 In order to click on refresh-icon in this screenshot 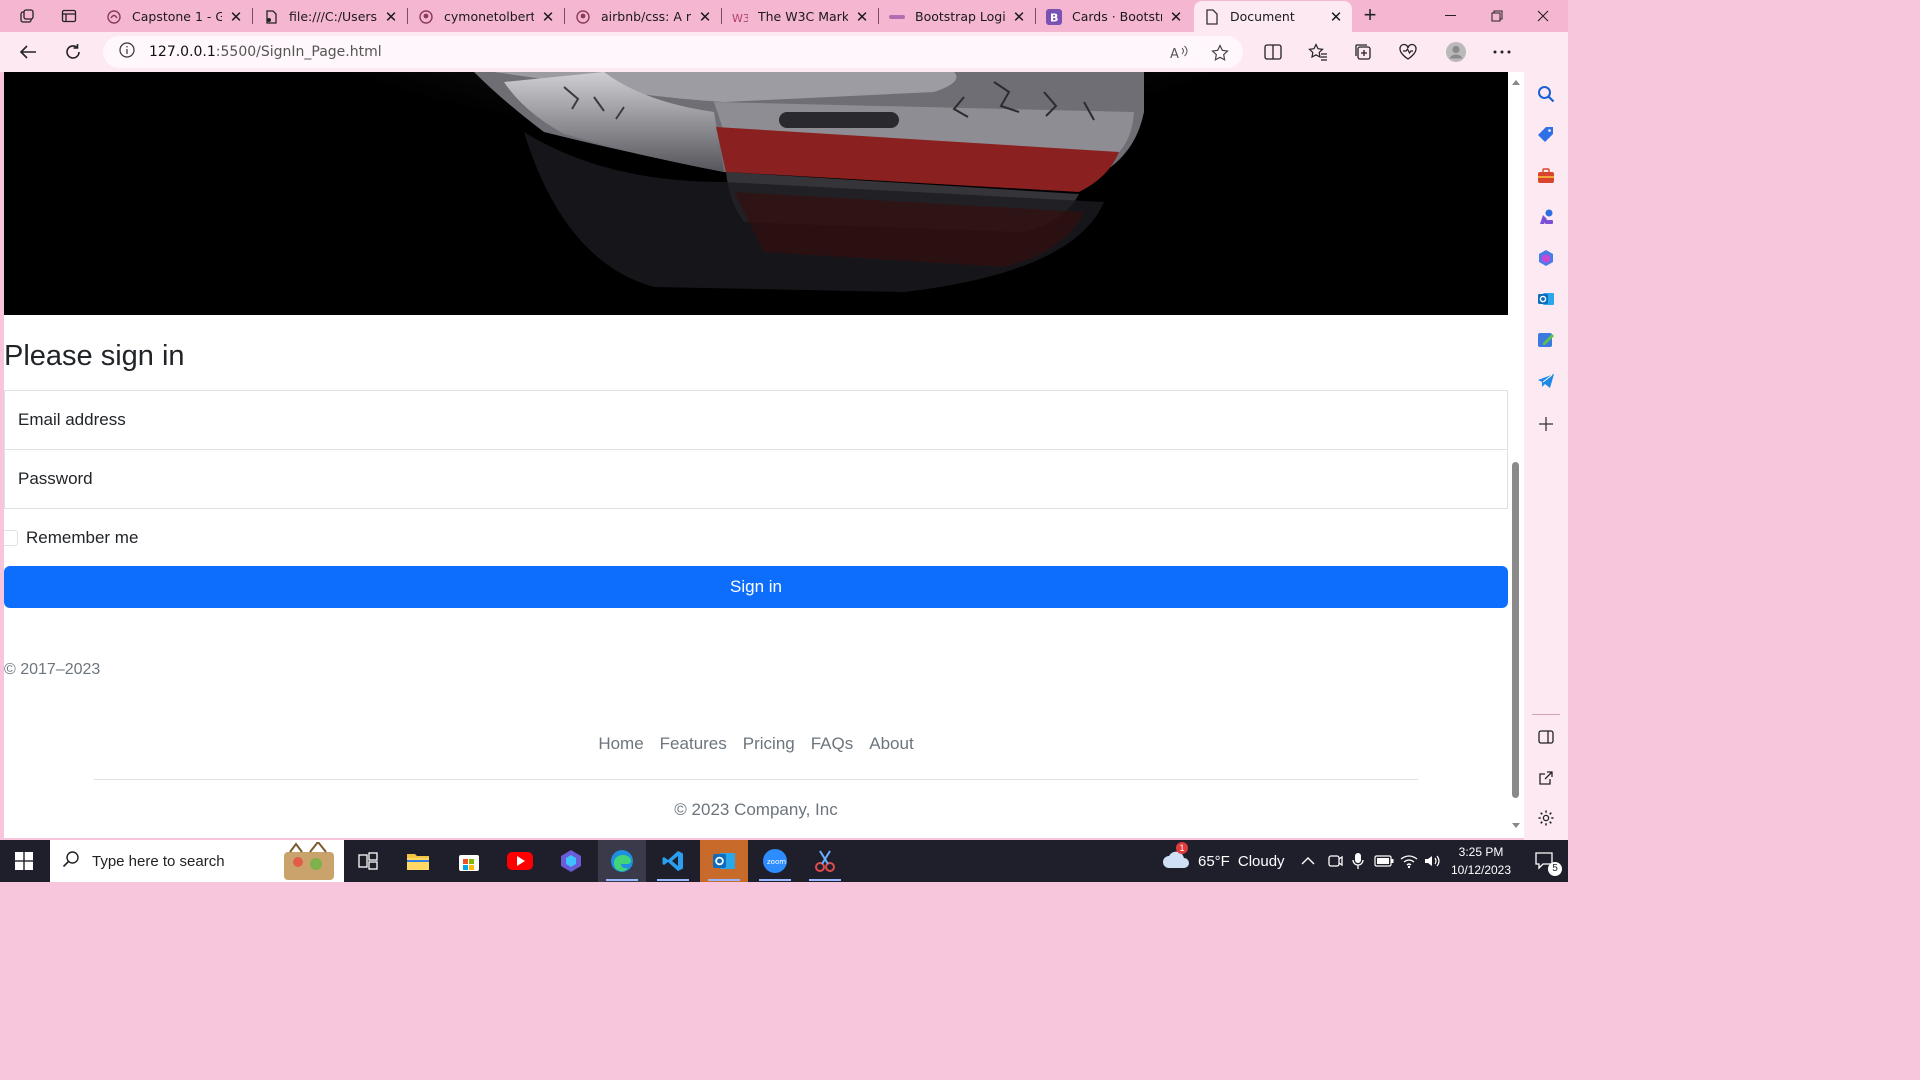, I will do `click(73, 52)`.